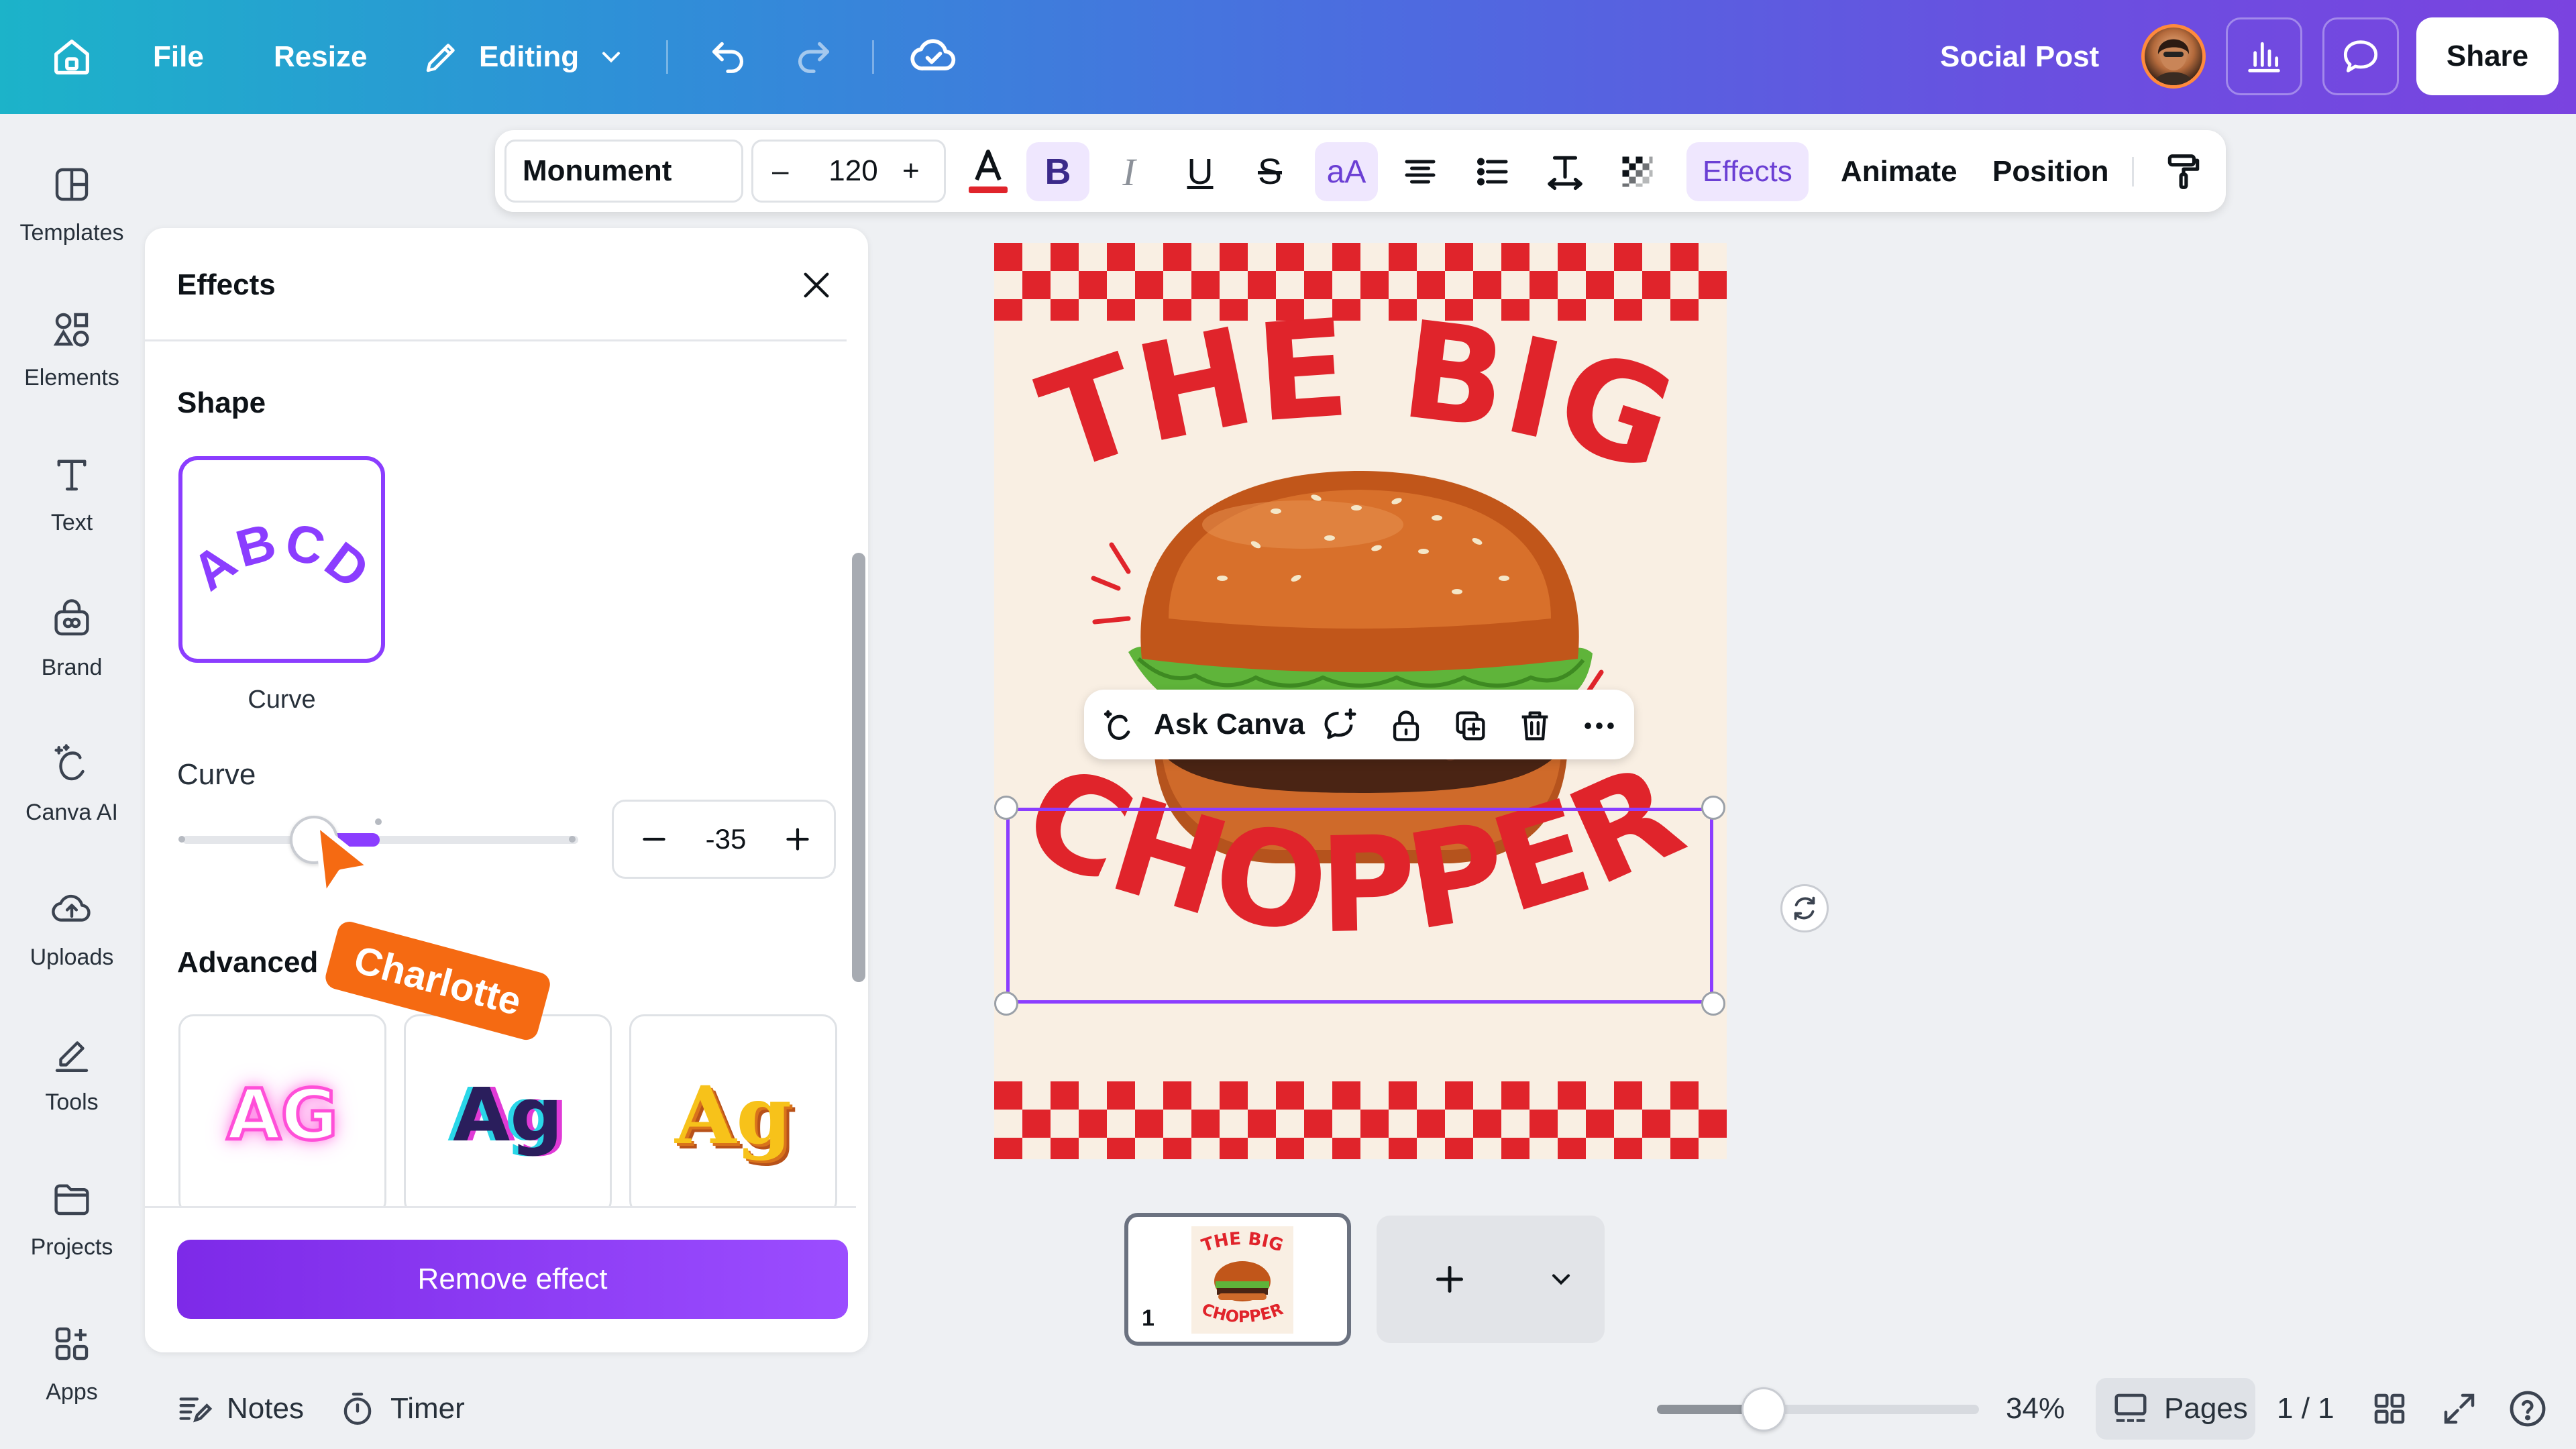 The height and width of the screenshot is (1449, 2576). I want to click on file-menu-label: File, so click(178, 56).